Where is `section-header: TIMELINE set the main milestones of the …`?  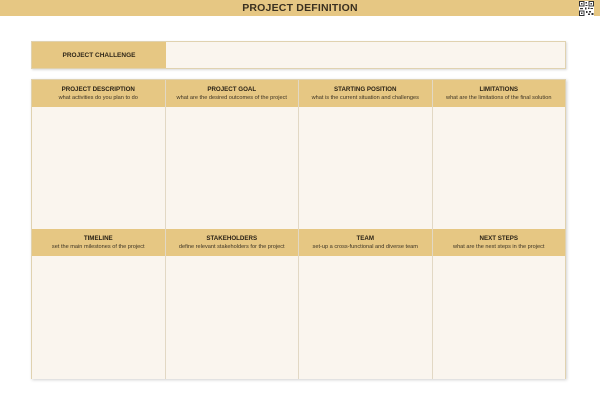
section-header: TIMELINE set the main milestones of the … is located at coordinates (98, 242).